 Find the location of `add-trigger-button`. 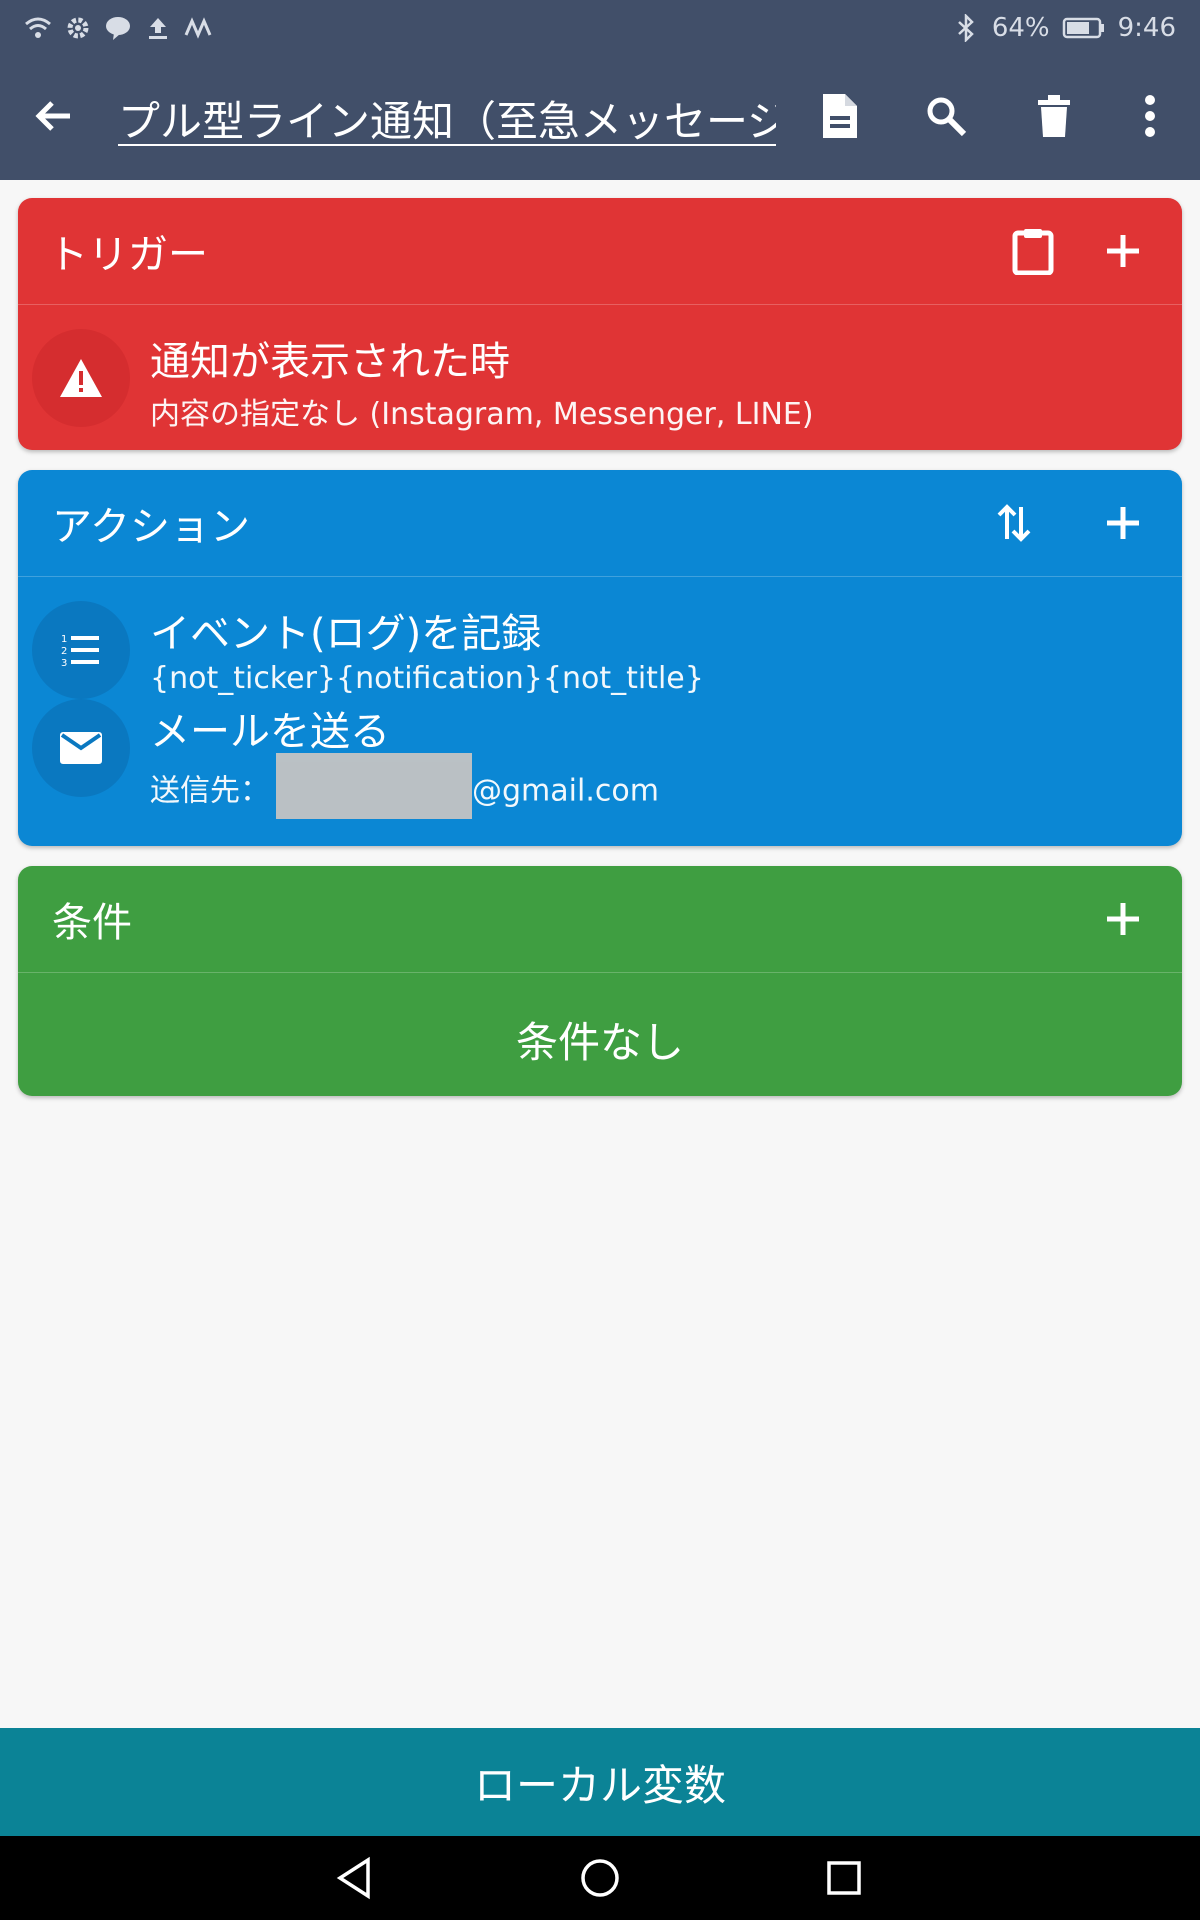

add-trigger-button is located at coordinates (1123, 251).